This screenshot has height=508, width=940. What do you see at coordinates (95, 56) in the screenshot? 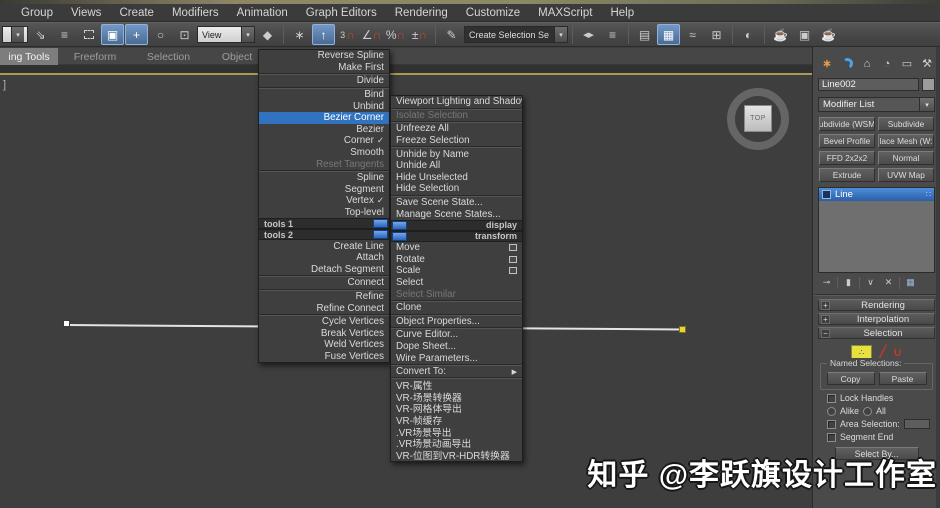
I see `tab-freeform: Freeform` at bounding box center [95, 56].